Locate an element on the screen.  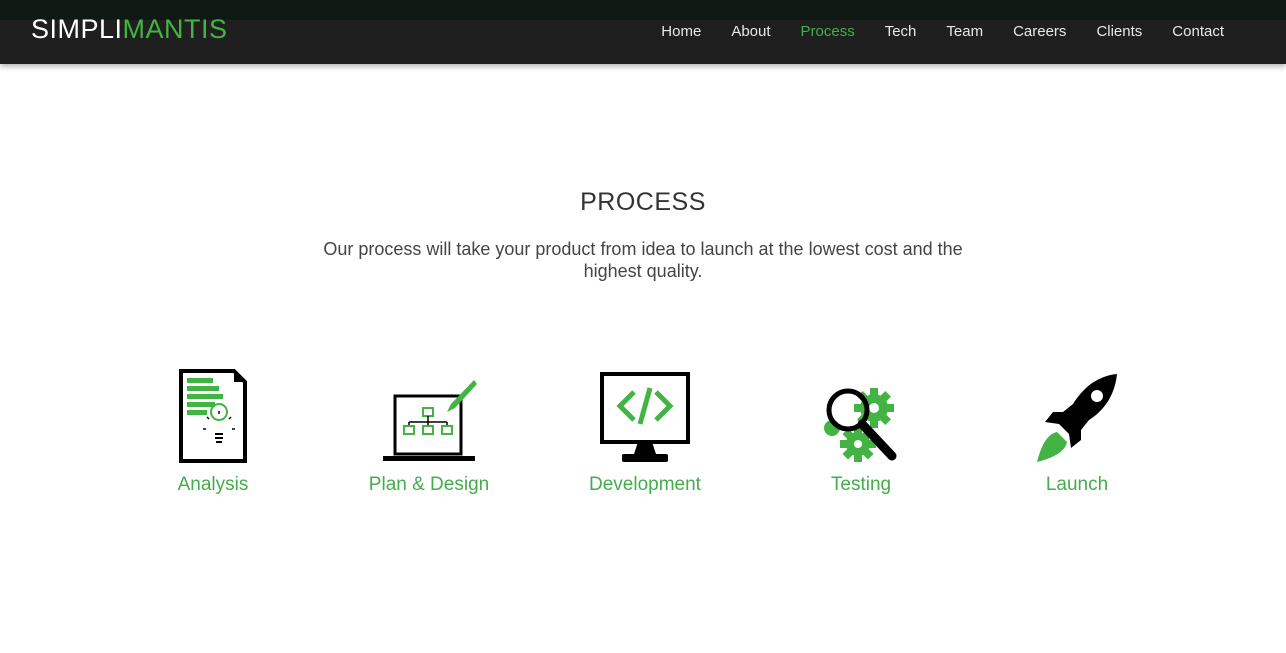
section-title: PROCESS is located at coordinates (643, 202).